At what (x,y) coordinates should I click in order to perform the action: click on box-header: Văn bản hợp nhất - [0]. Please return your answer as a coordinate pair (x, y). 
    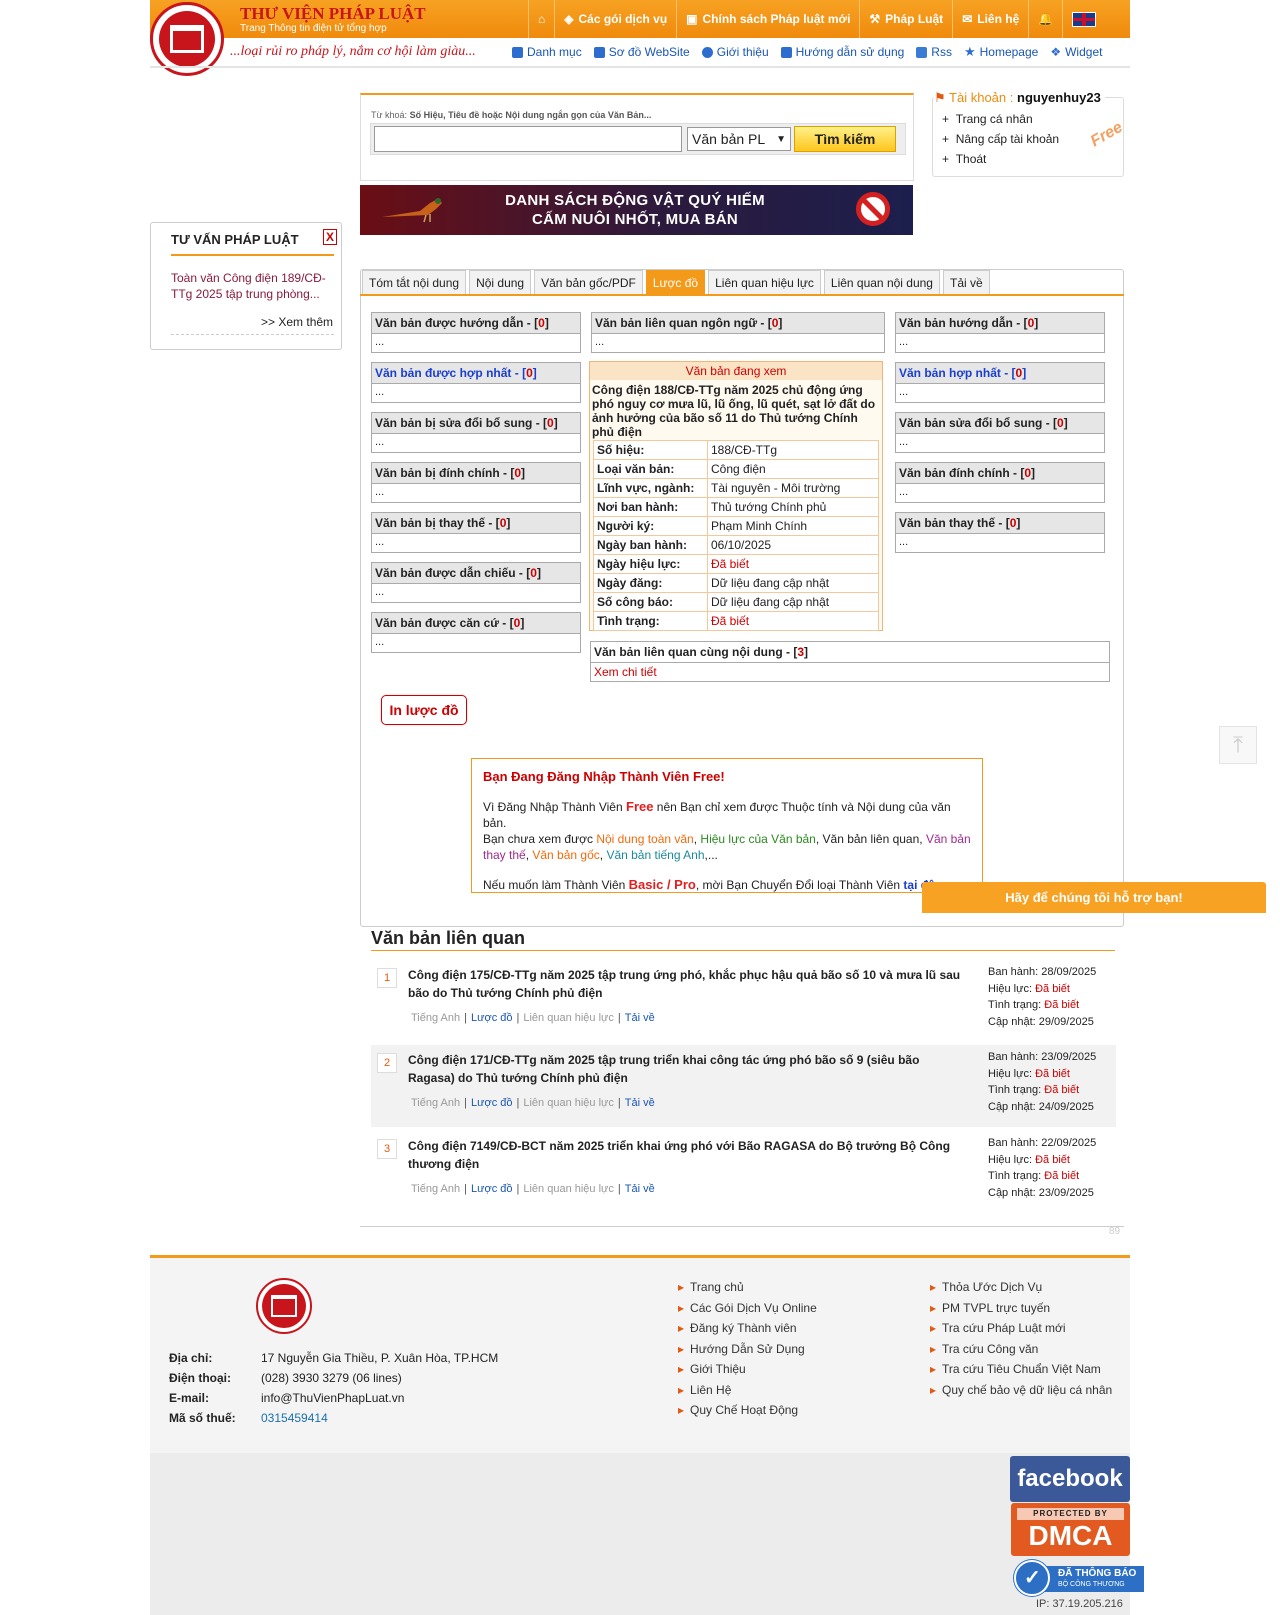
    Looking at the image, I should click on (1000, 373).